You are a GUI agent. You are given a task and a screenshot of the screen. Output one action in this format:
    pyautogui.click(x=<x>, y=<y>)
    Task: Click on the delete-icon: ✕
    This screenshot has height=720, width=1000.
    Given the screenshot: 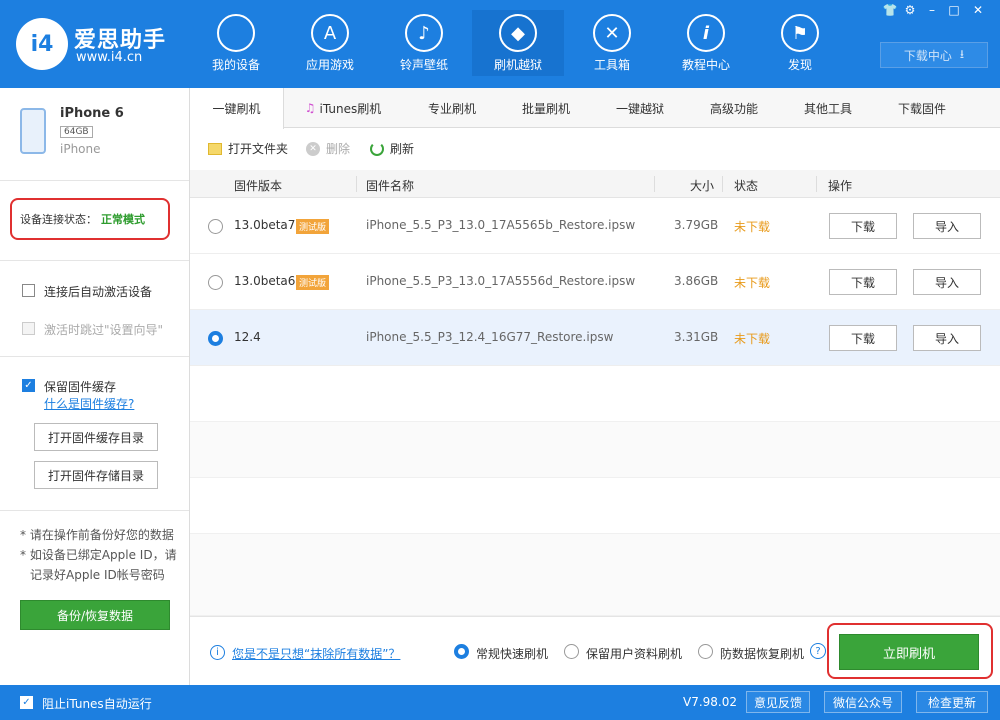 What is the action you would take?
    pyautogui.click(x=313, y=148)
    